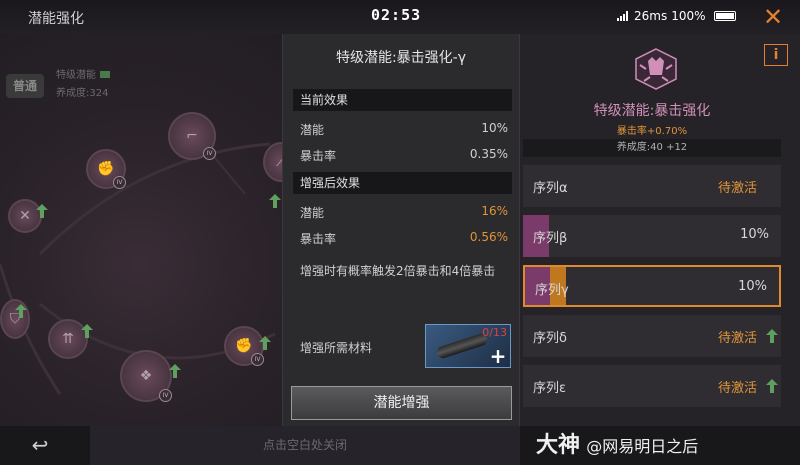 This screenshot has height=465, width=800. I want to click on sequence-label: 序列δ, so click(550, 338).